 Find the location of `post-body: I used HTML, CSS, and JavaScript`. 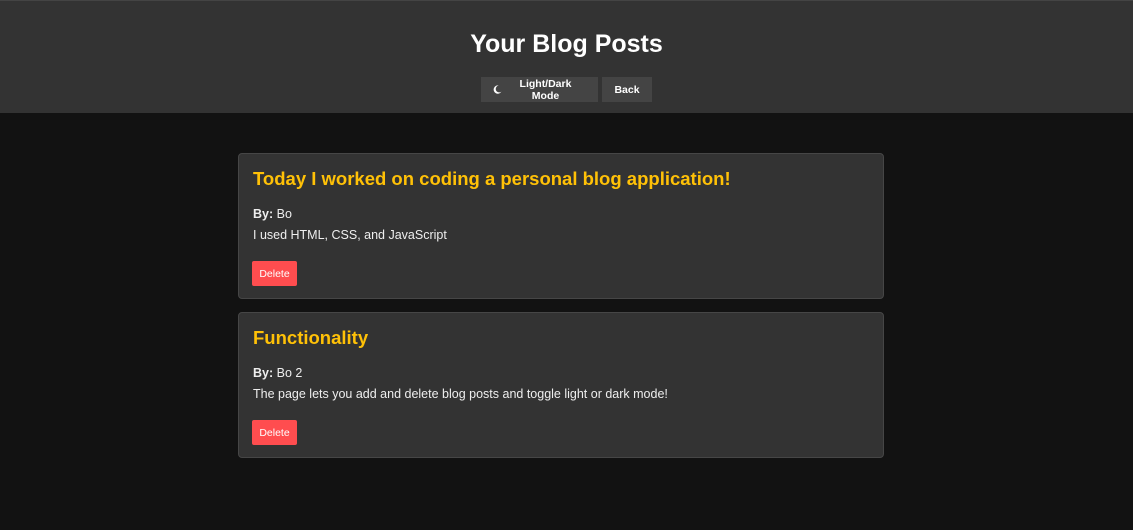

post-body: I used HTML, CSS, and JavaScript is located at coordinates (350, 235).